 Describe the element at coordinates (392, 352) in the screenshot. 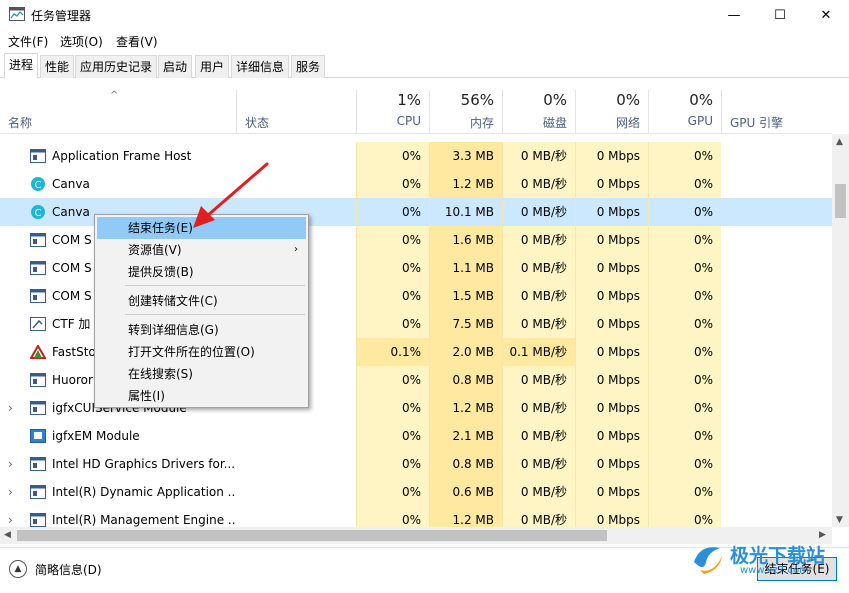

I see `process-cpu: 0.1%` at that location.